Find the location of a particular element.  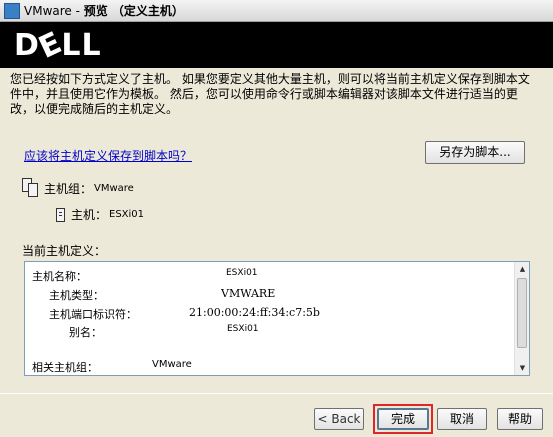

tree-host-group: 主机组： VMware is located at coordinates (78, 188).